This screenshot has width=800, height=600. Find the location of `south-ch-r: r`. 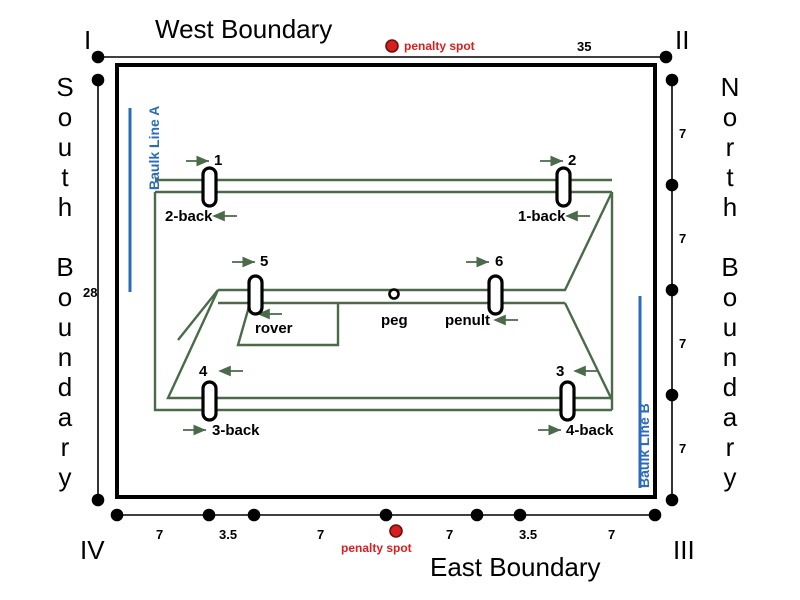

south-ch-r: r is located at coordinates (65, 447).